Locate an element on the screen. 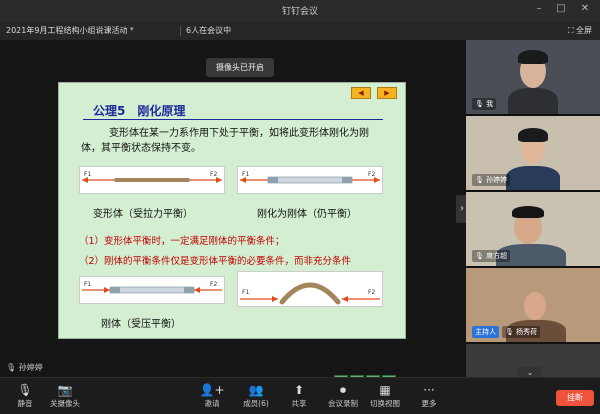 The height and width of the screenshot is (414, 600). camera-button: 📷 关摄像头 is located at coordinates (65, 395).